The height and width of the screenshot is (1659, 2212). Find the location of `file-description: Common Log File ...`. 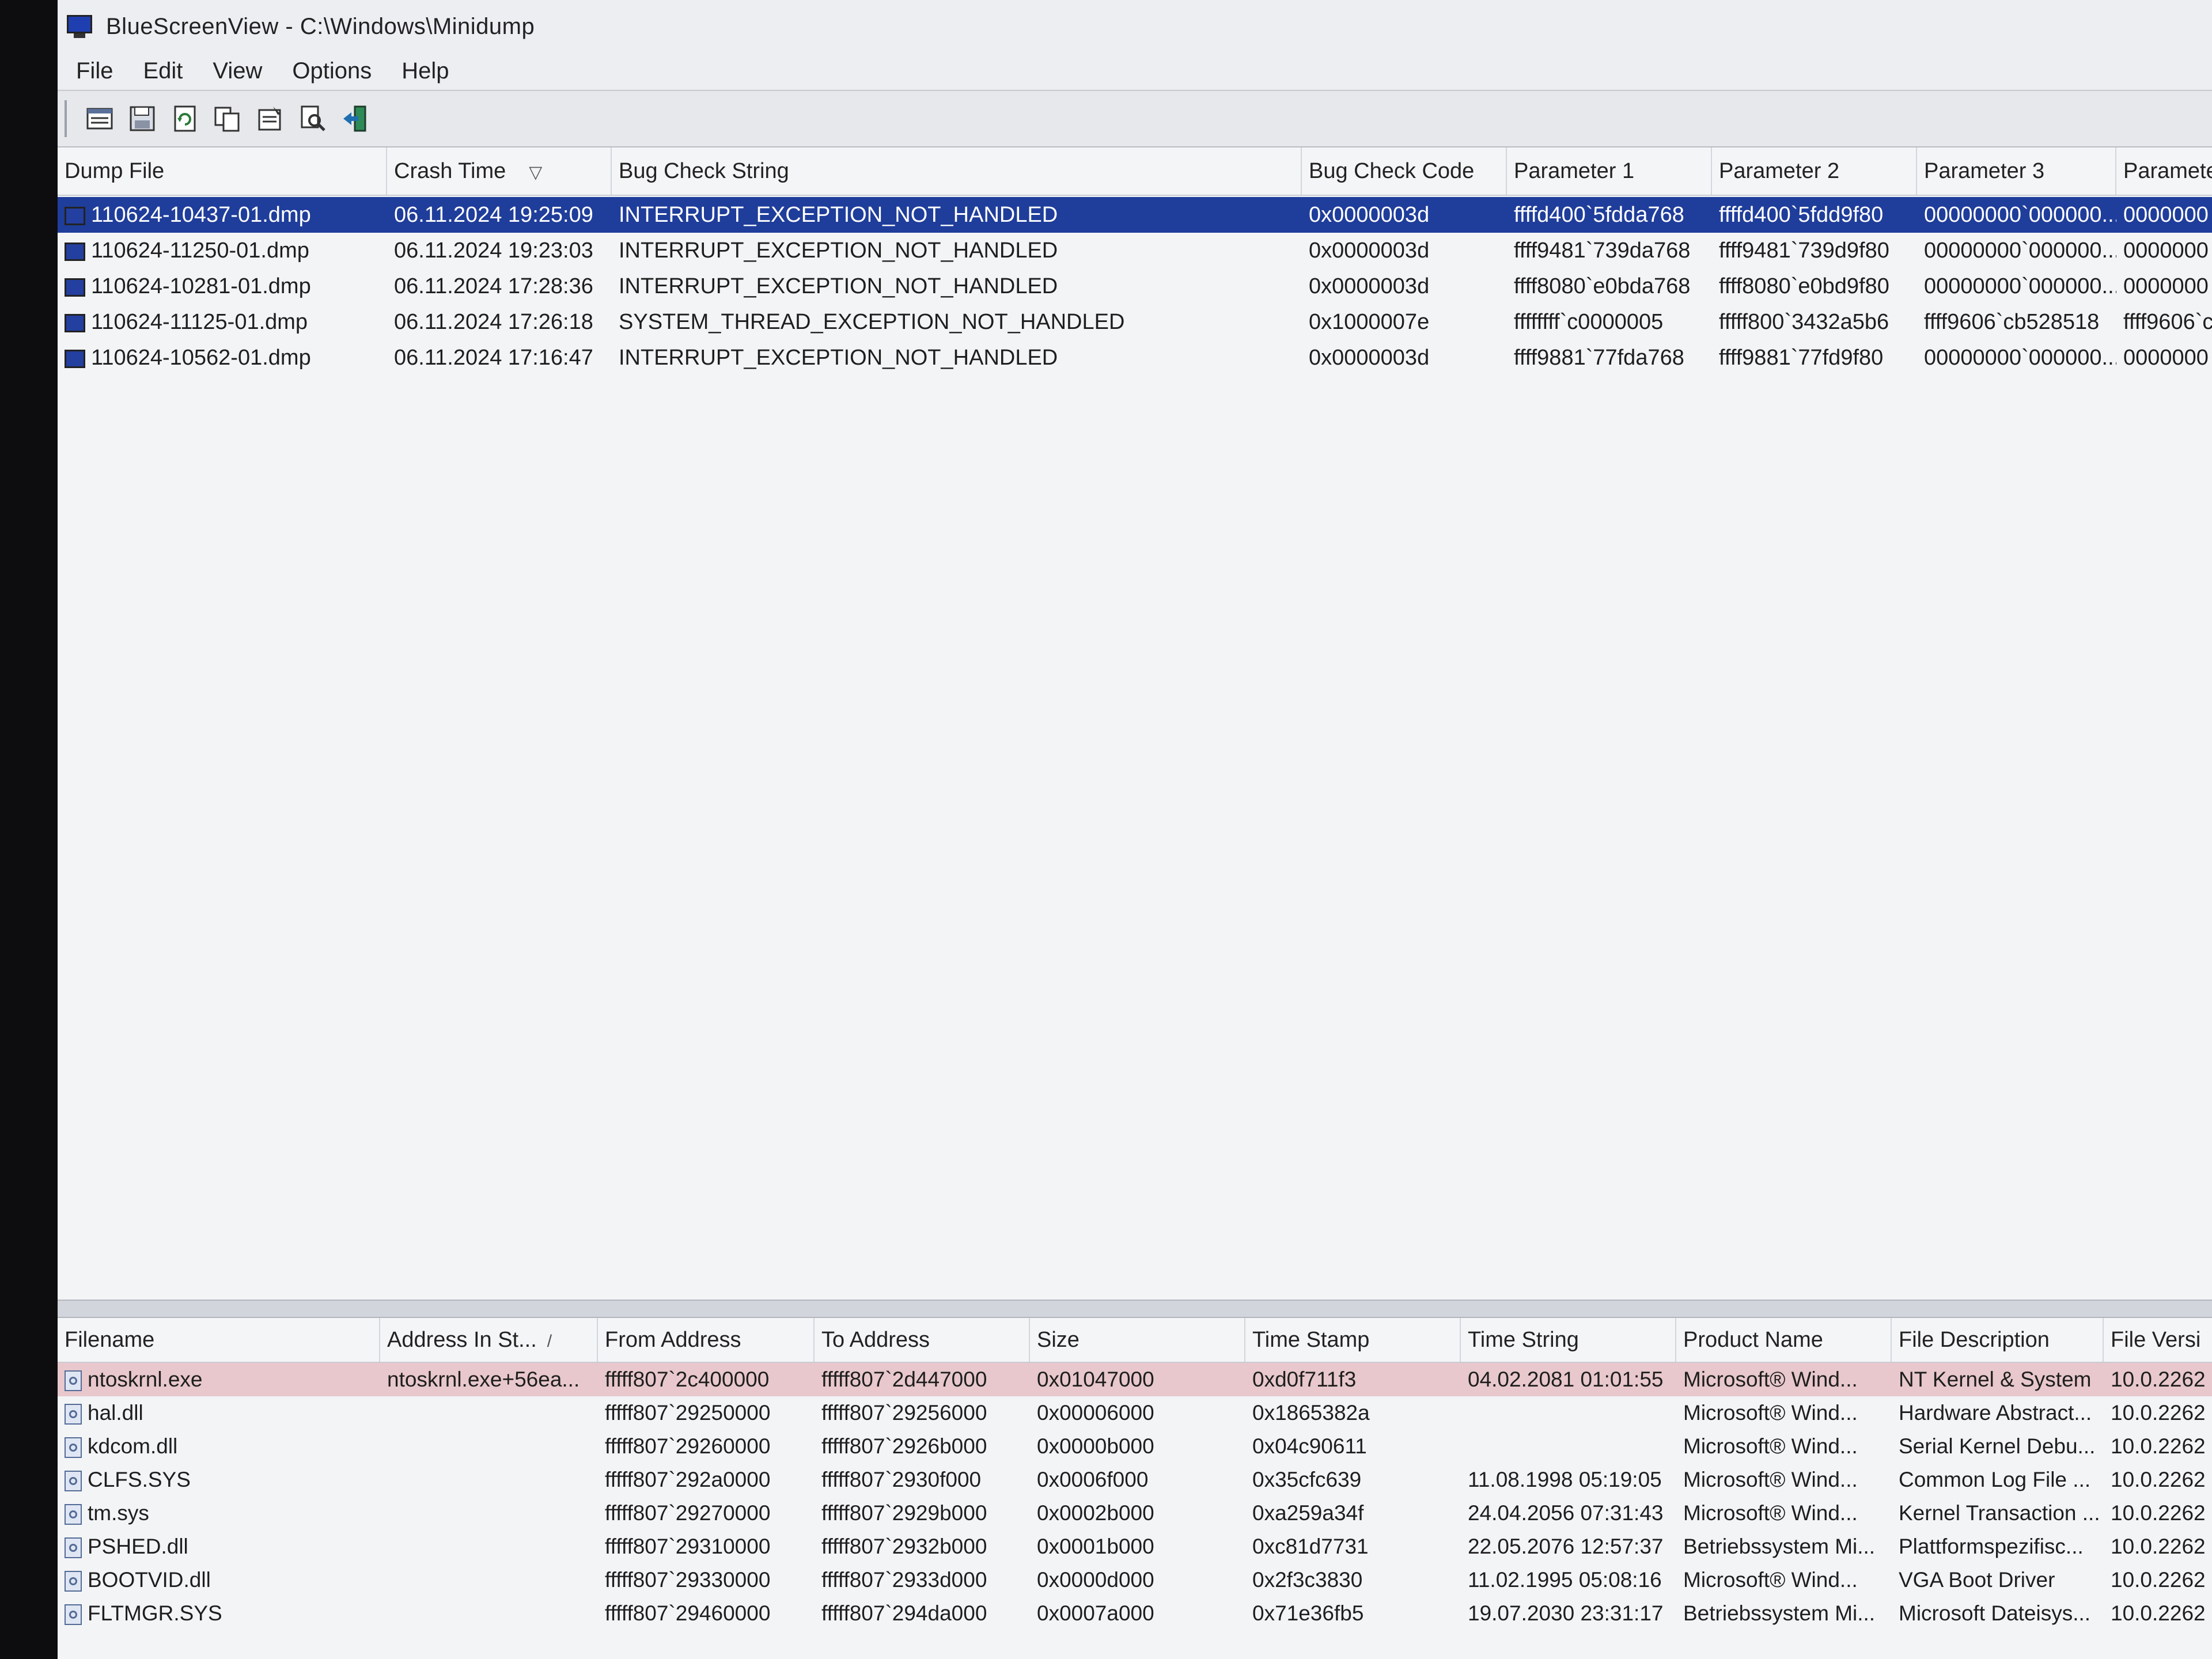

file-description: Common Log File ... is located at coordinates (1995, 1479).